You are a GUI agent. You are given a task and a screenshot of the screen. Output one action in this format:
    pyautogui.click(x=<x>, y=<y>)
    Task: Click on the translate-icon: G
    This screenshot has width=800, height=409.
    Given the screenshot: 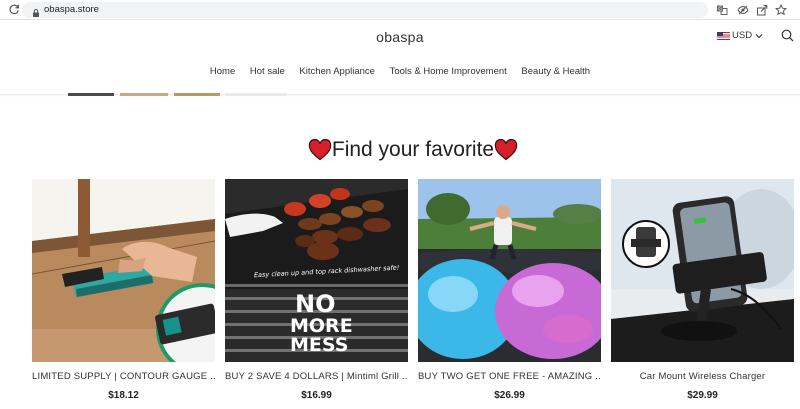 What is the action you would take?
    pyautogui.click(x=722, y=9)
    